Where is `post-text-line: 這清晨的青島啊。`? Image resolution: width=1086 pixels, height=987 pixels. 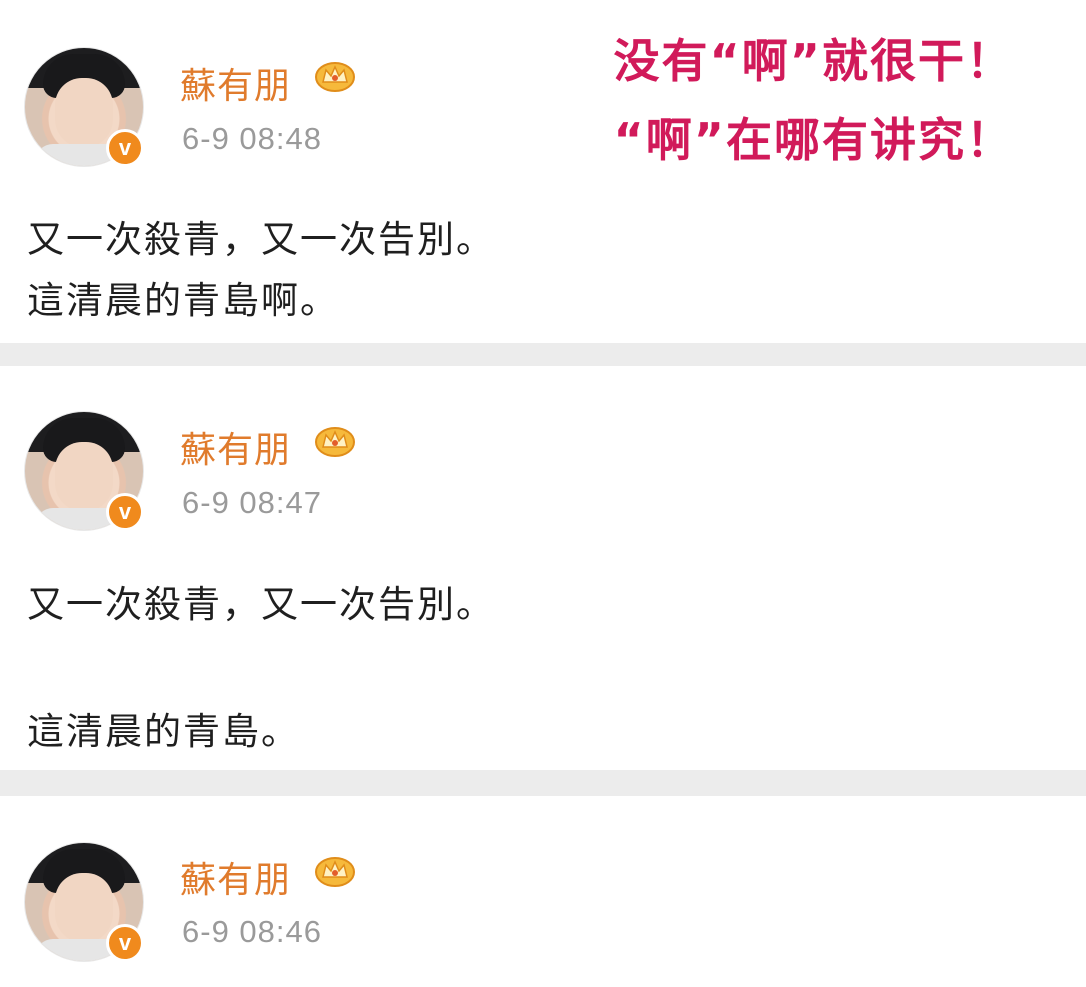 post-text-line: 這清晨的青島啊。 is located at coordinates (183, 300).